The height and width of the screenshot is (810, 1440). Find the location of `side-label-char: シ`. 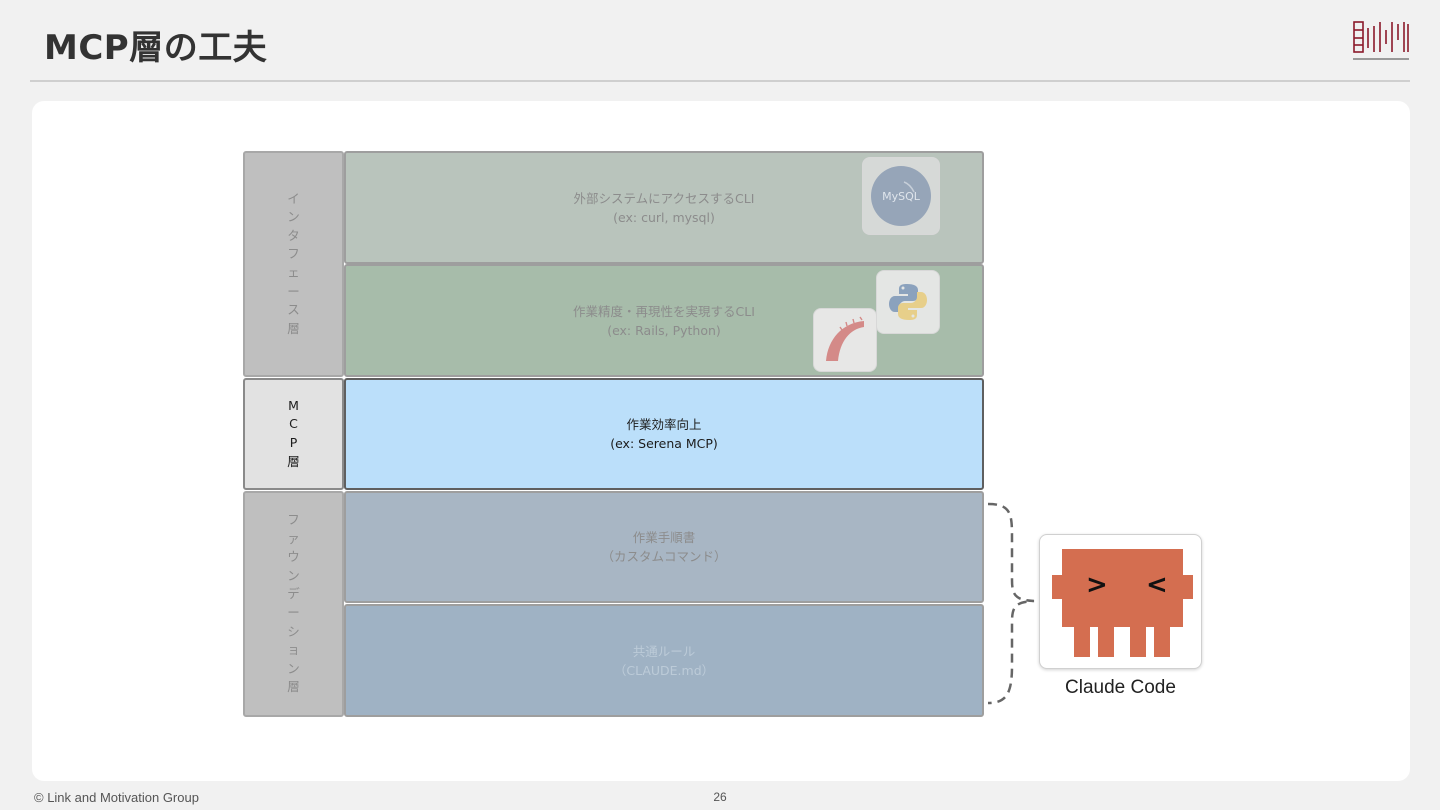

side-label-char: シ is located at coordinates (293, 631).